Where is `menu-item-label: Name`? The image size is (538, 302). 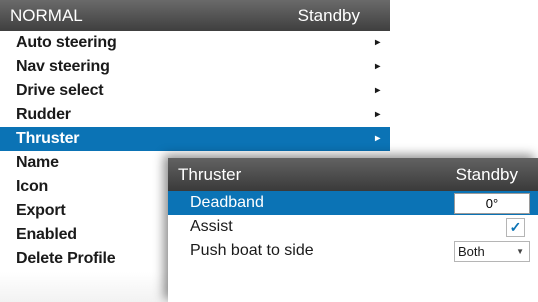
menu-item-label: Name is located at coordinates (37, 162).